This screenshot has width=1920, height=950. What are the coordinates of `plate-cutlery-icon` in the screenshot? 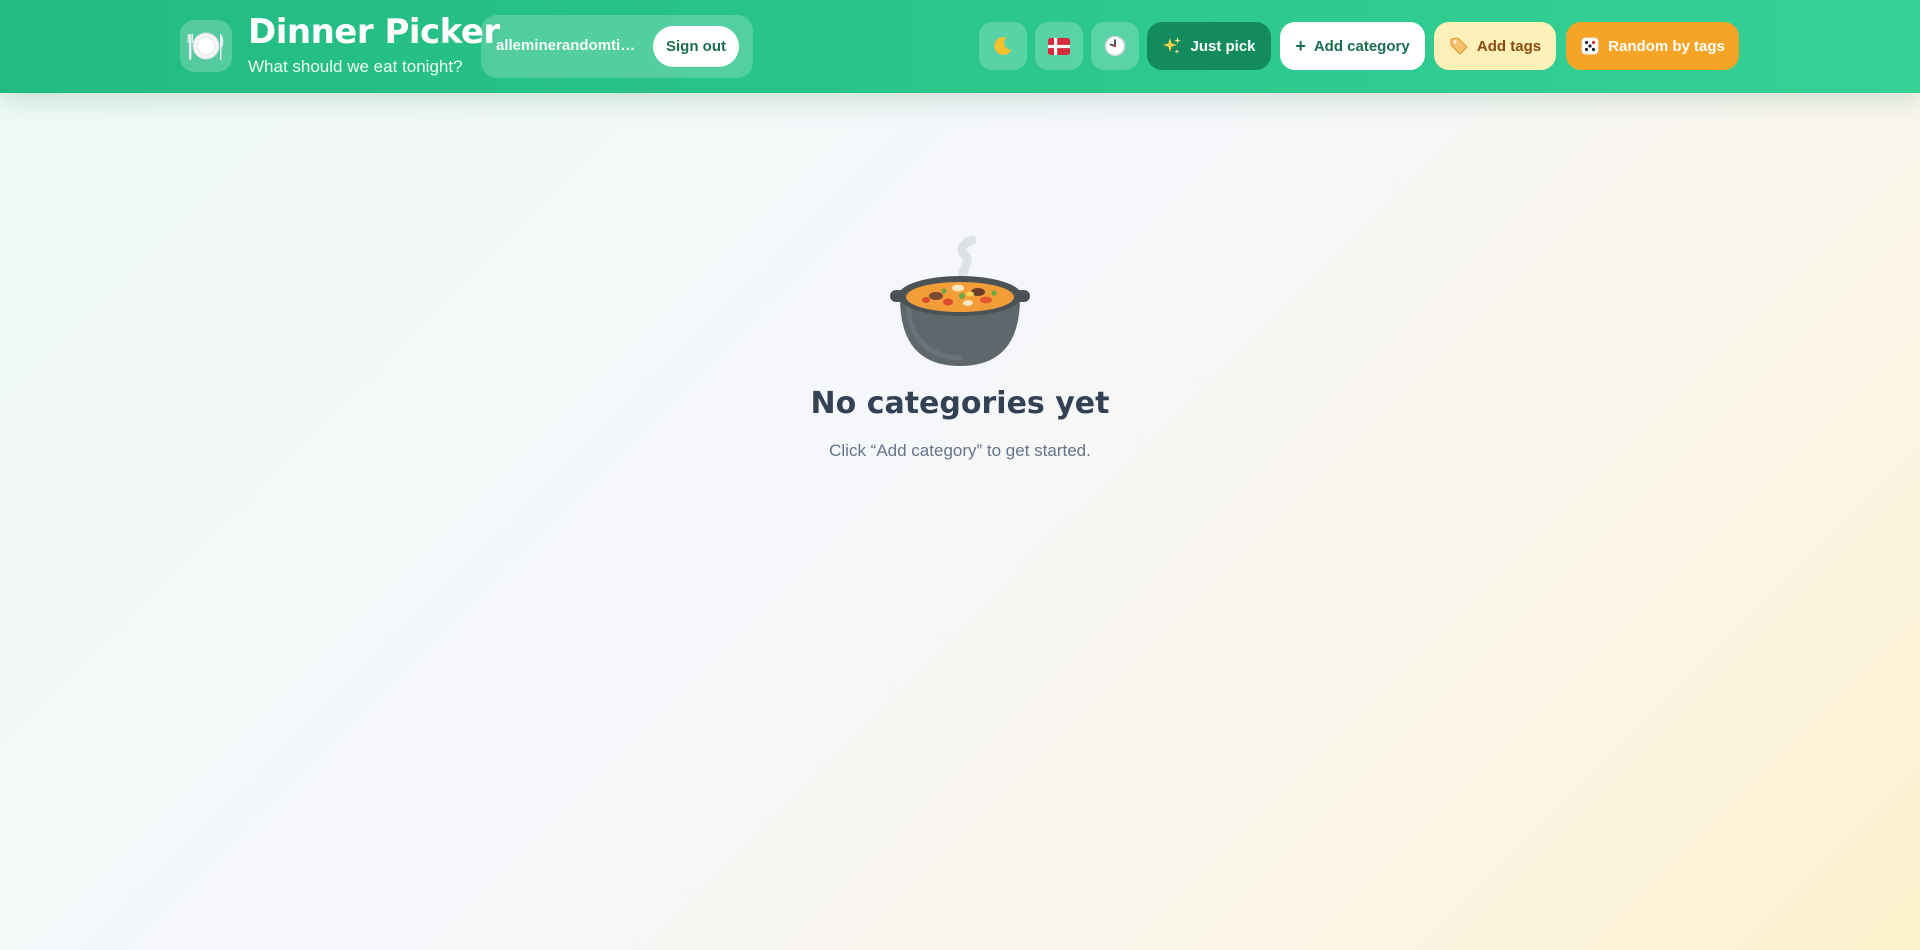 It's located at (206, 46).